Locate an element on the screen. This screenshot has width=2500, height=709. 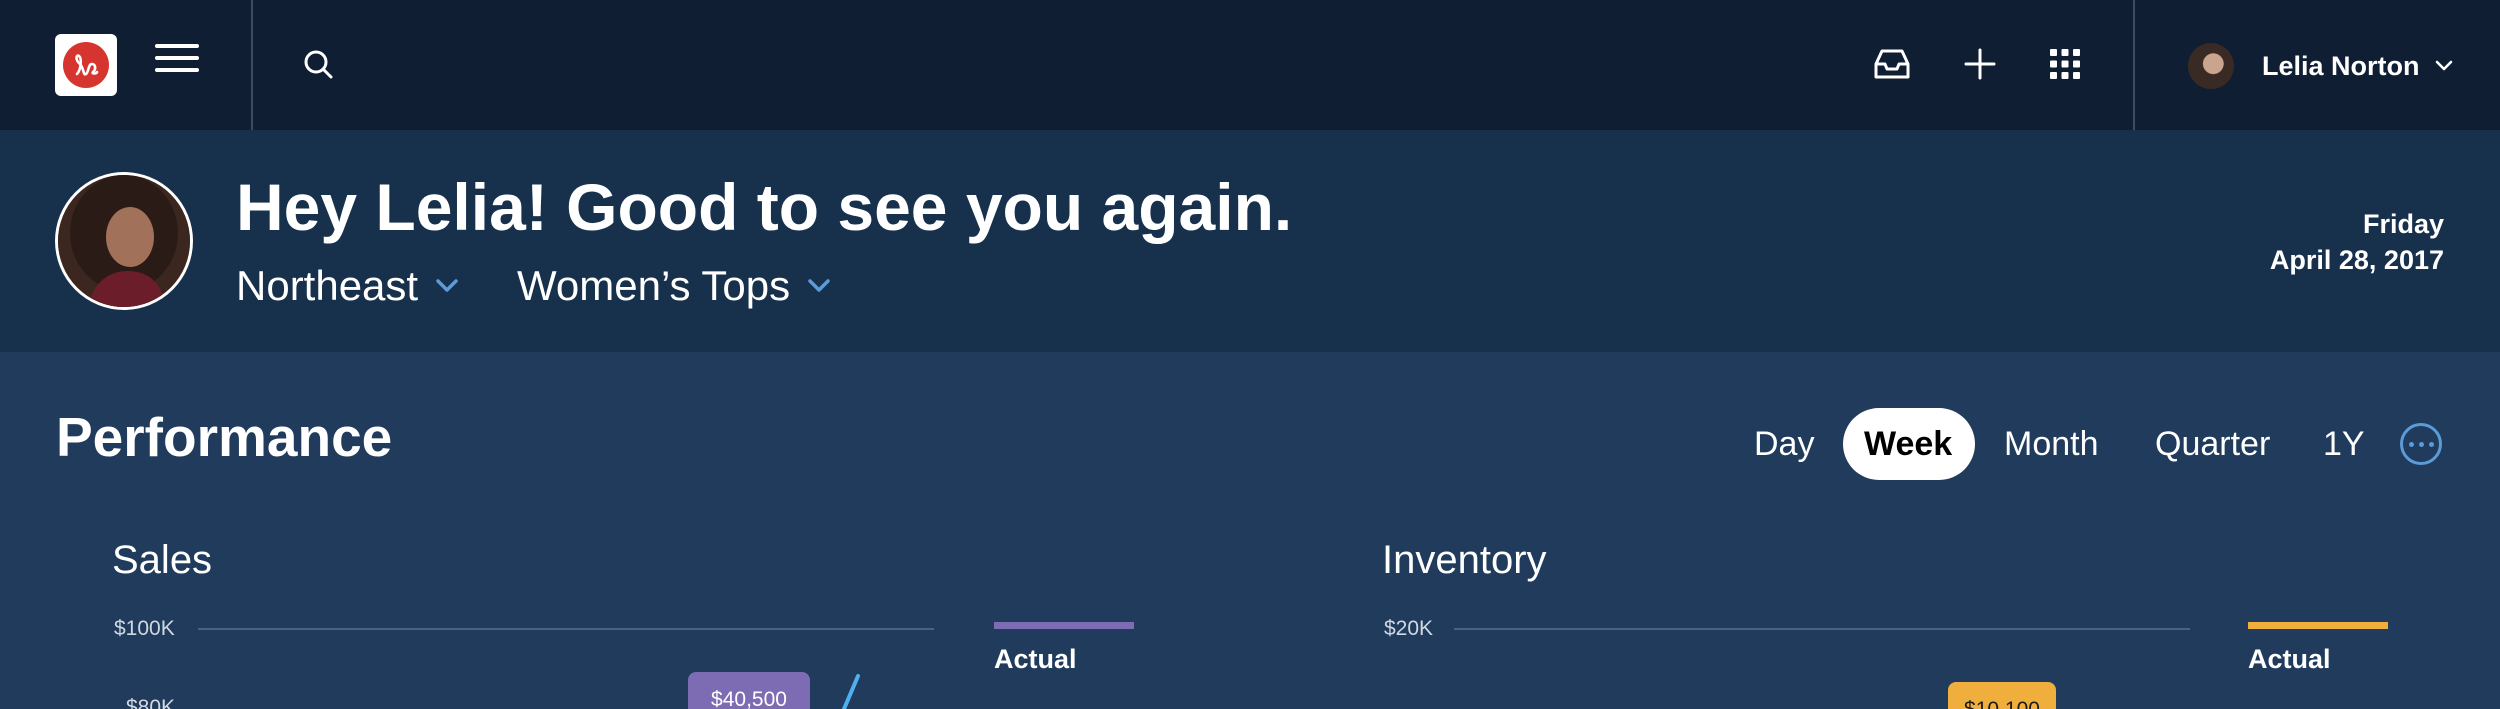
more-options-icon is located at coordinates (2421, 444).